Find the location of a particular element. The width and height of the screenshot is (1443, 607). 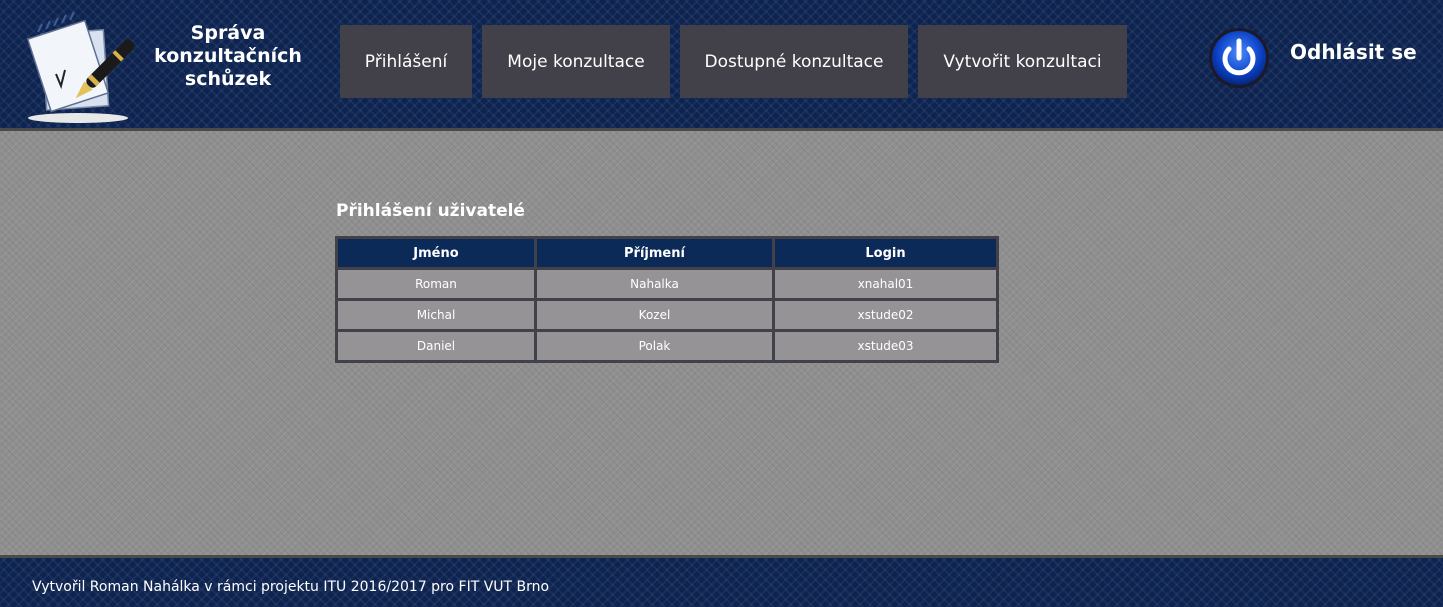

column-header-login: Login is located at coordinates (885, 253).